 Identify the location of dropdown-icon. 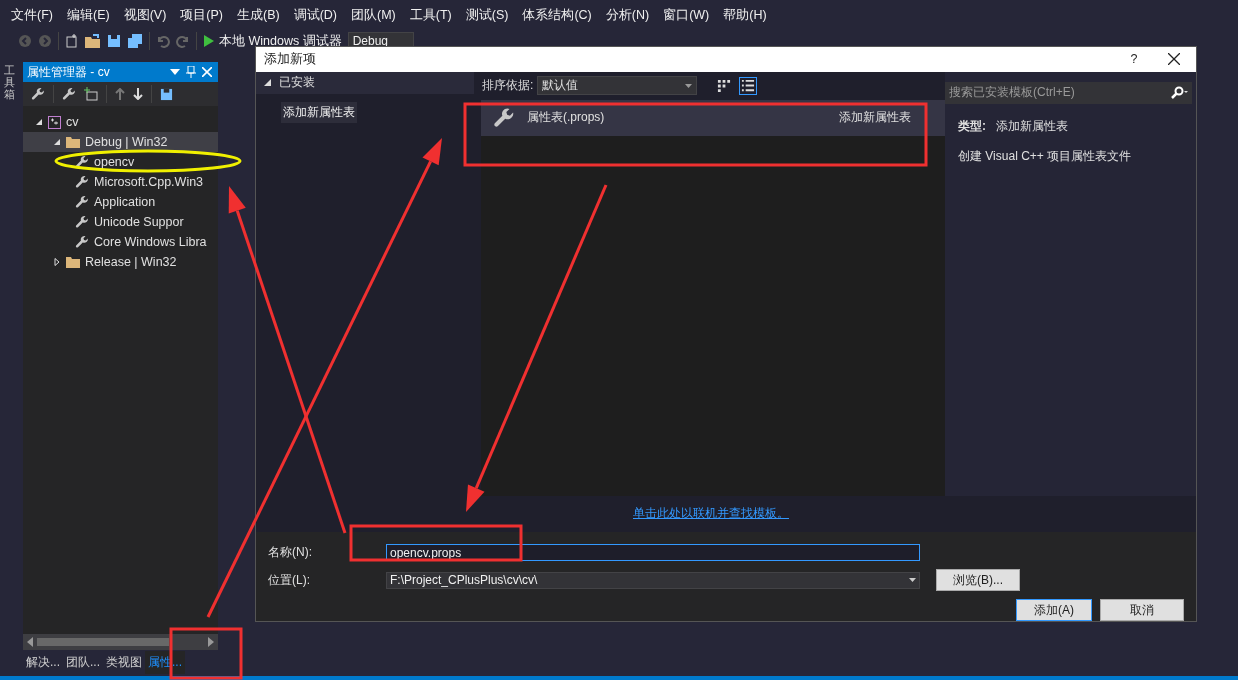
(175, 72).